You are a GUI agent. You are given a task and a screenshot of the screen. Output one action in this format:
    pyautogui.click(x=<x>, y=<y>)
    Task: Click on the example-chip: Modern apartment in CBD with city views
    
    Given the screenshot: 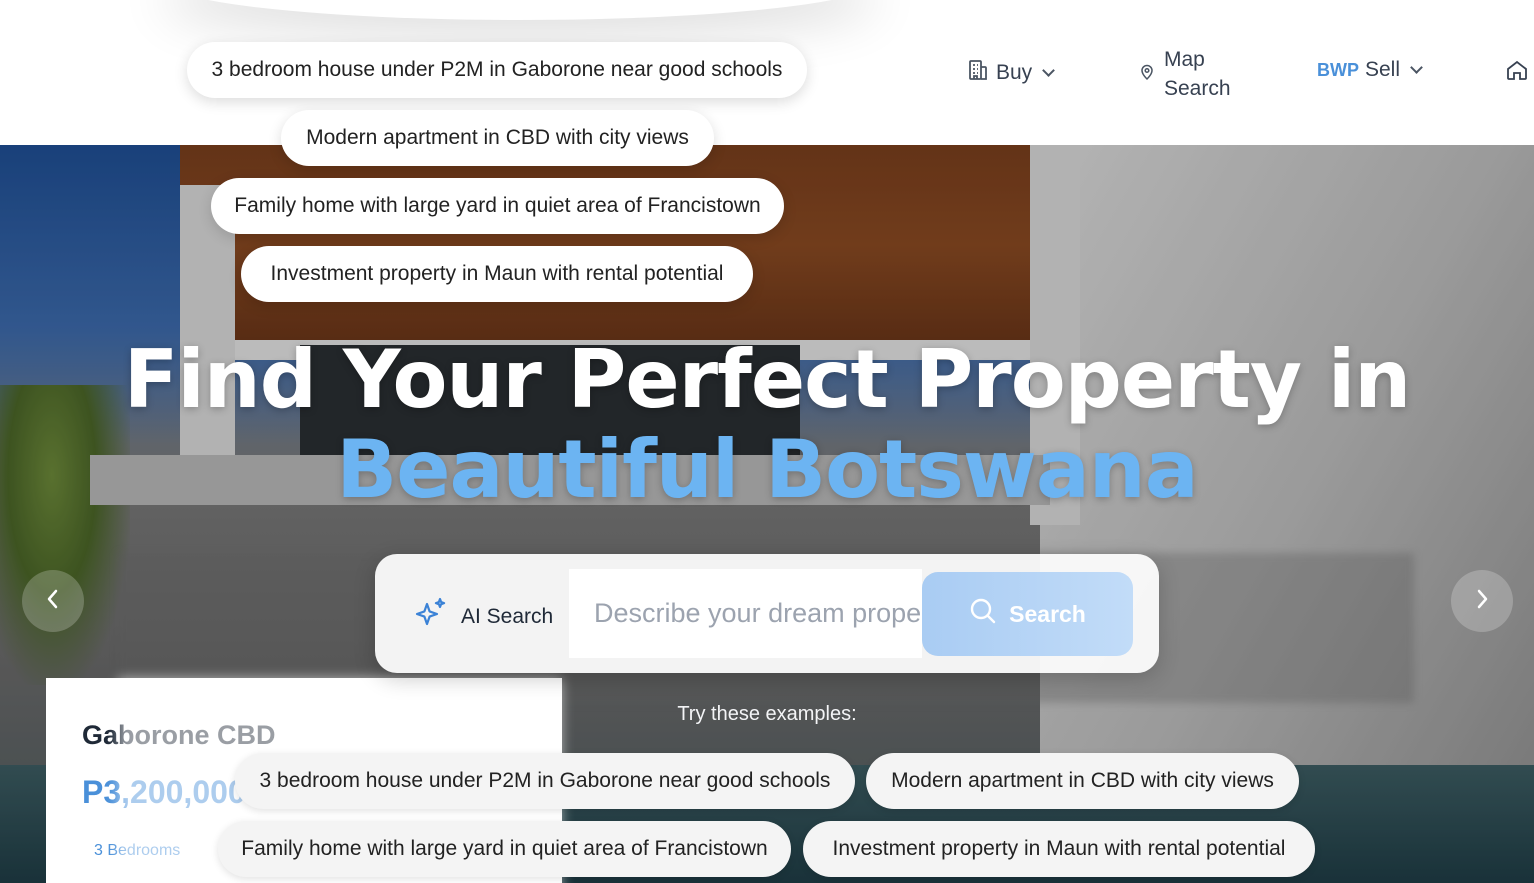 What is the action you would take?
    pyautogui.click(x=1082, y=781)
    